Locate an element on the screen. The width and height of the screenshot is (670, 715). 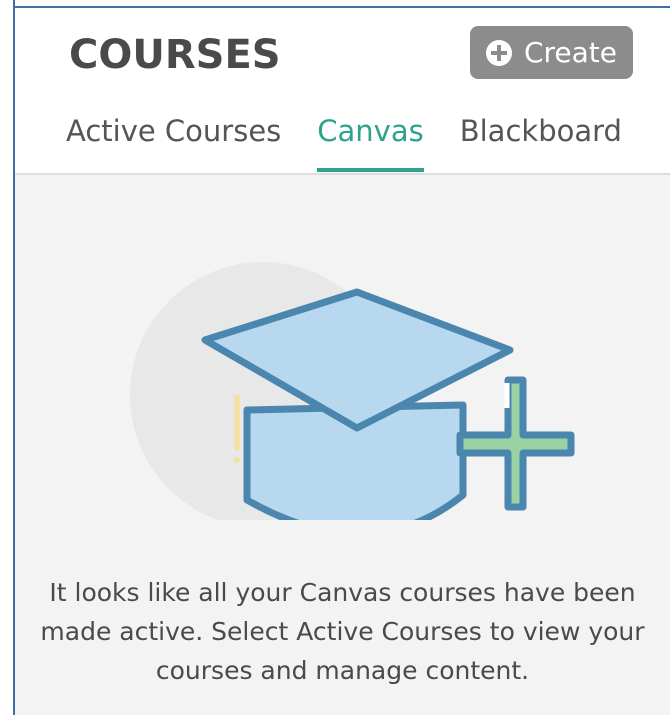
page-title: COURSES is located at coordinates (175, 55).